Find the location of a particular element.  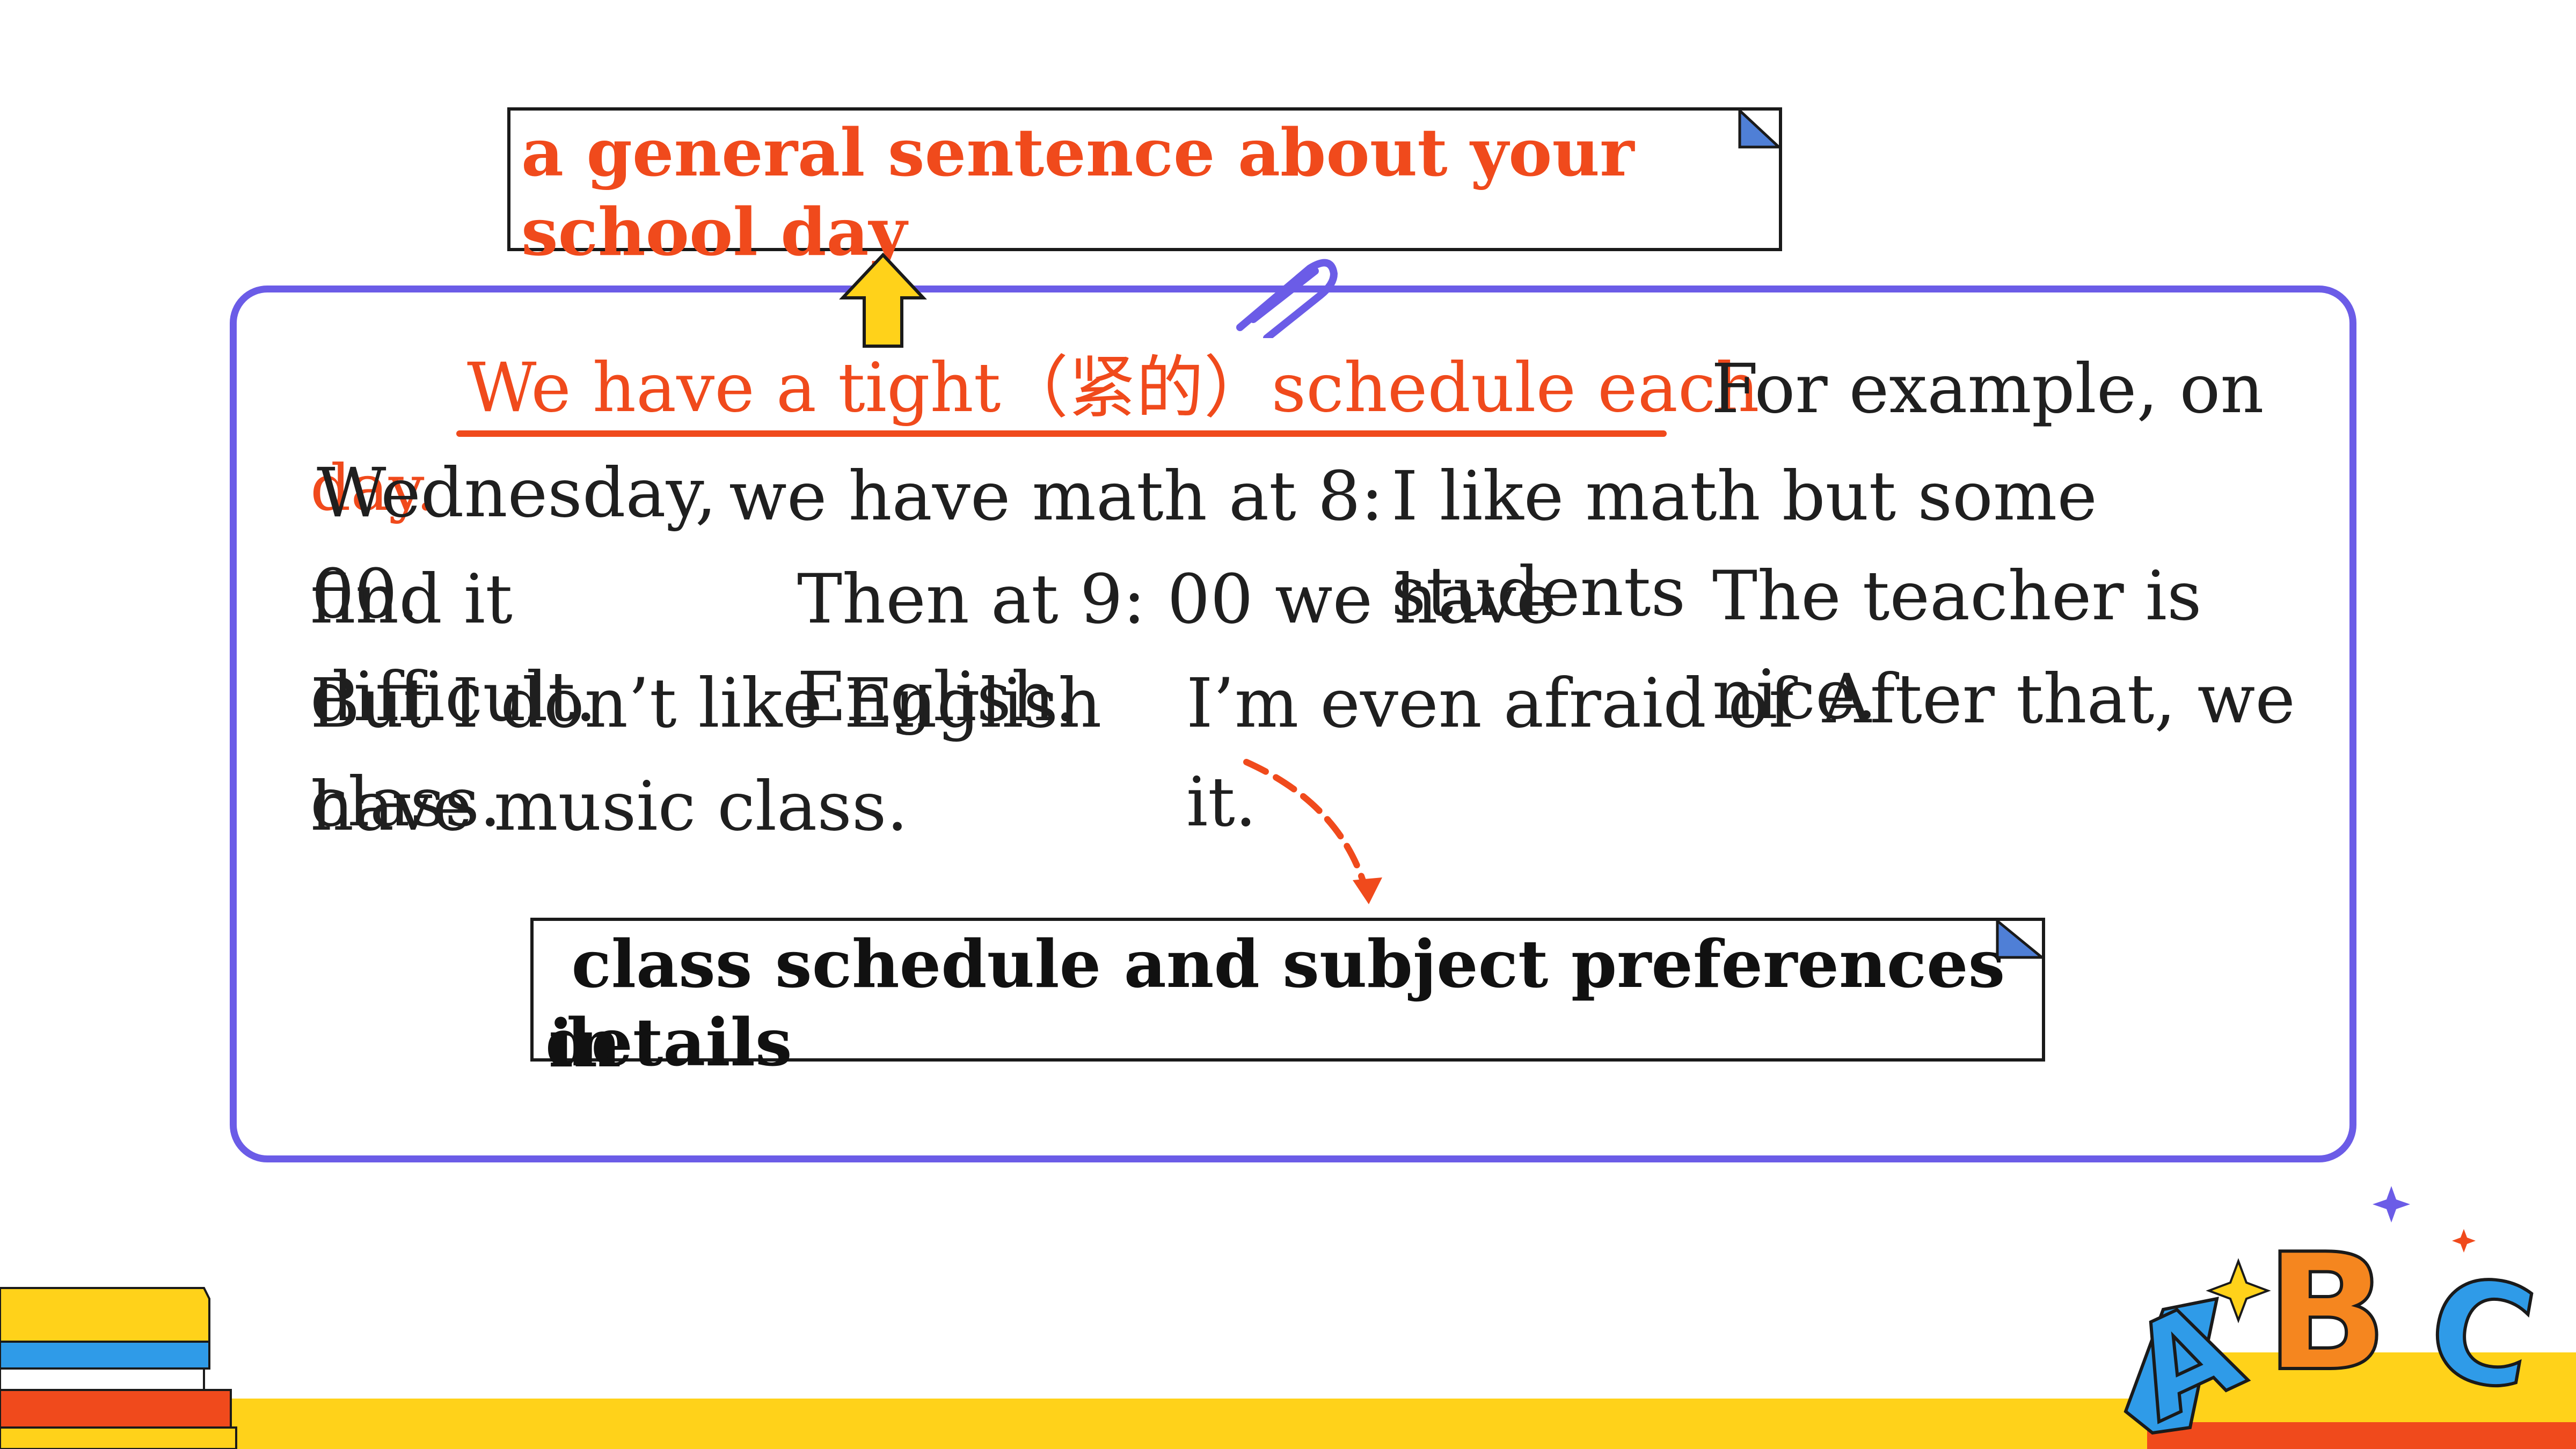

up-arrow-icon is located at coordinates (883, 300).